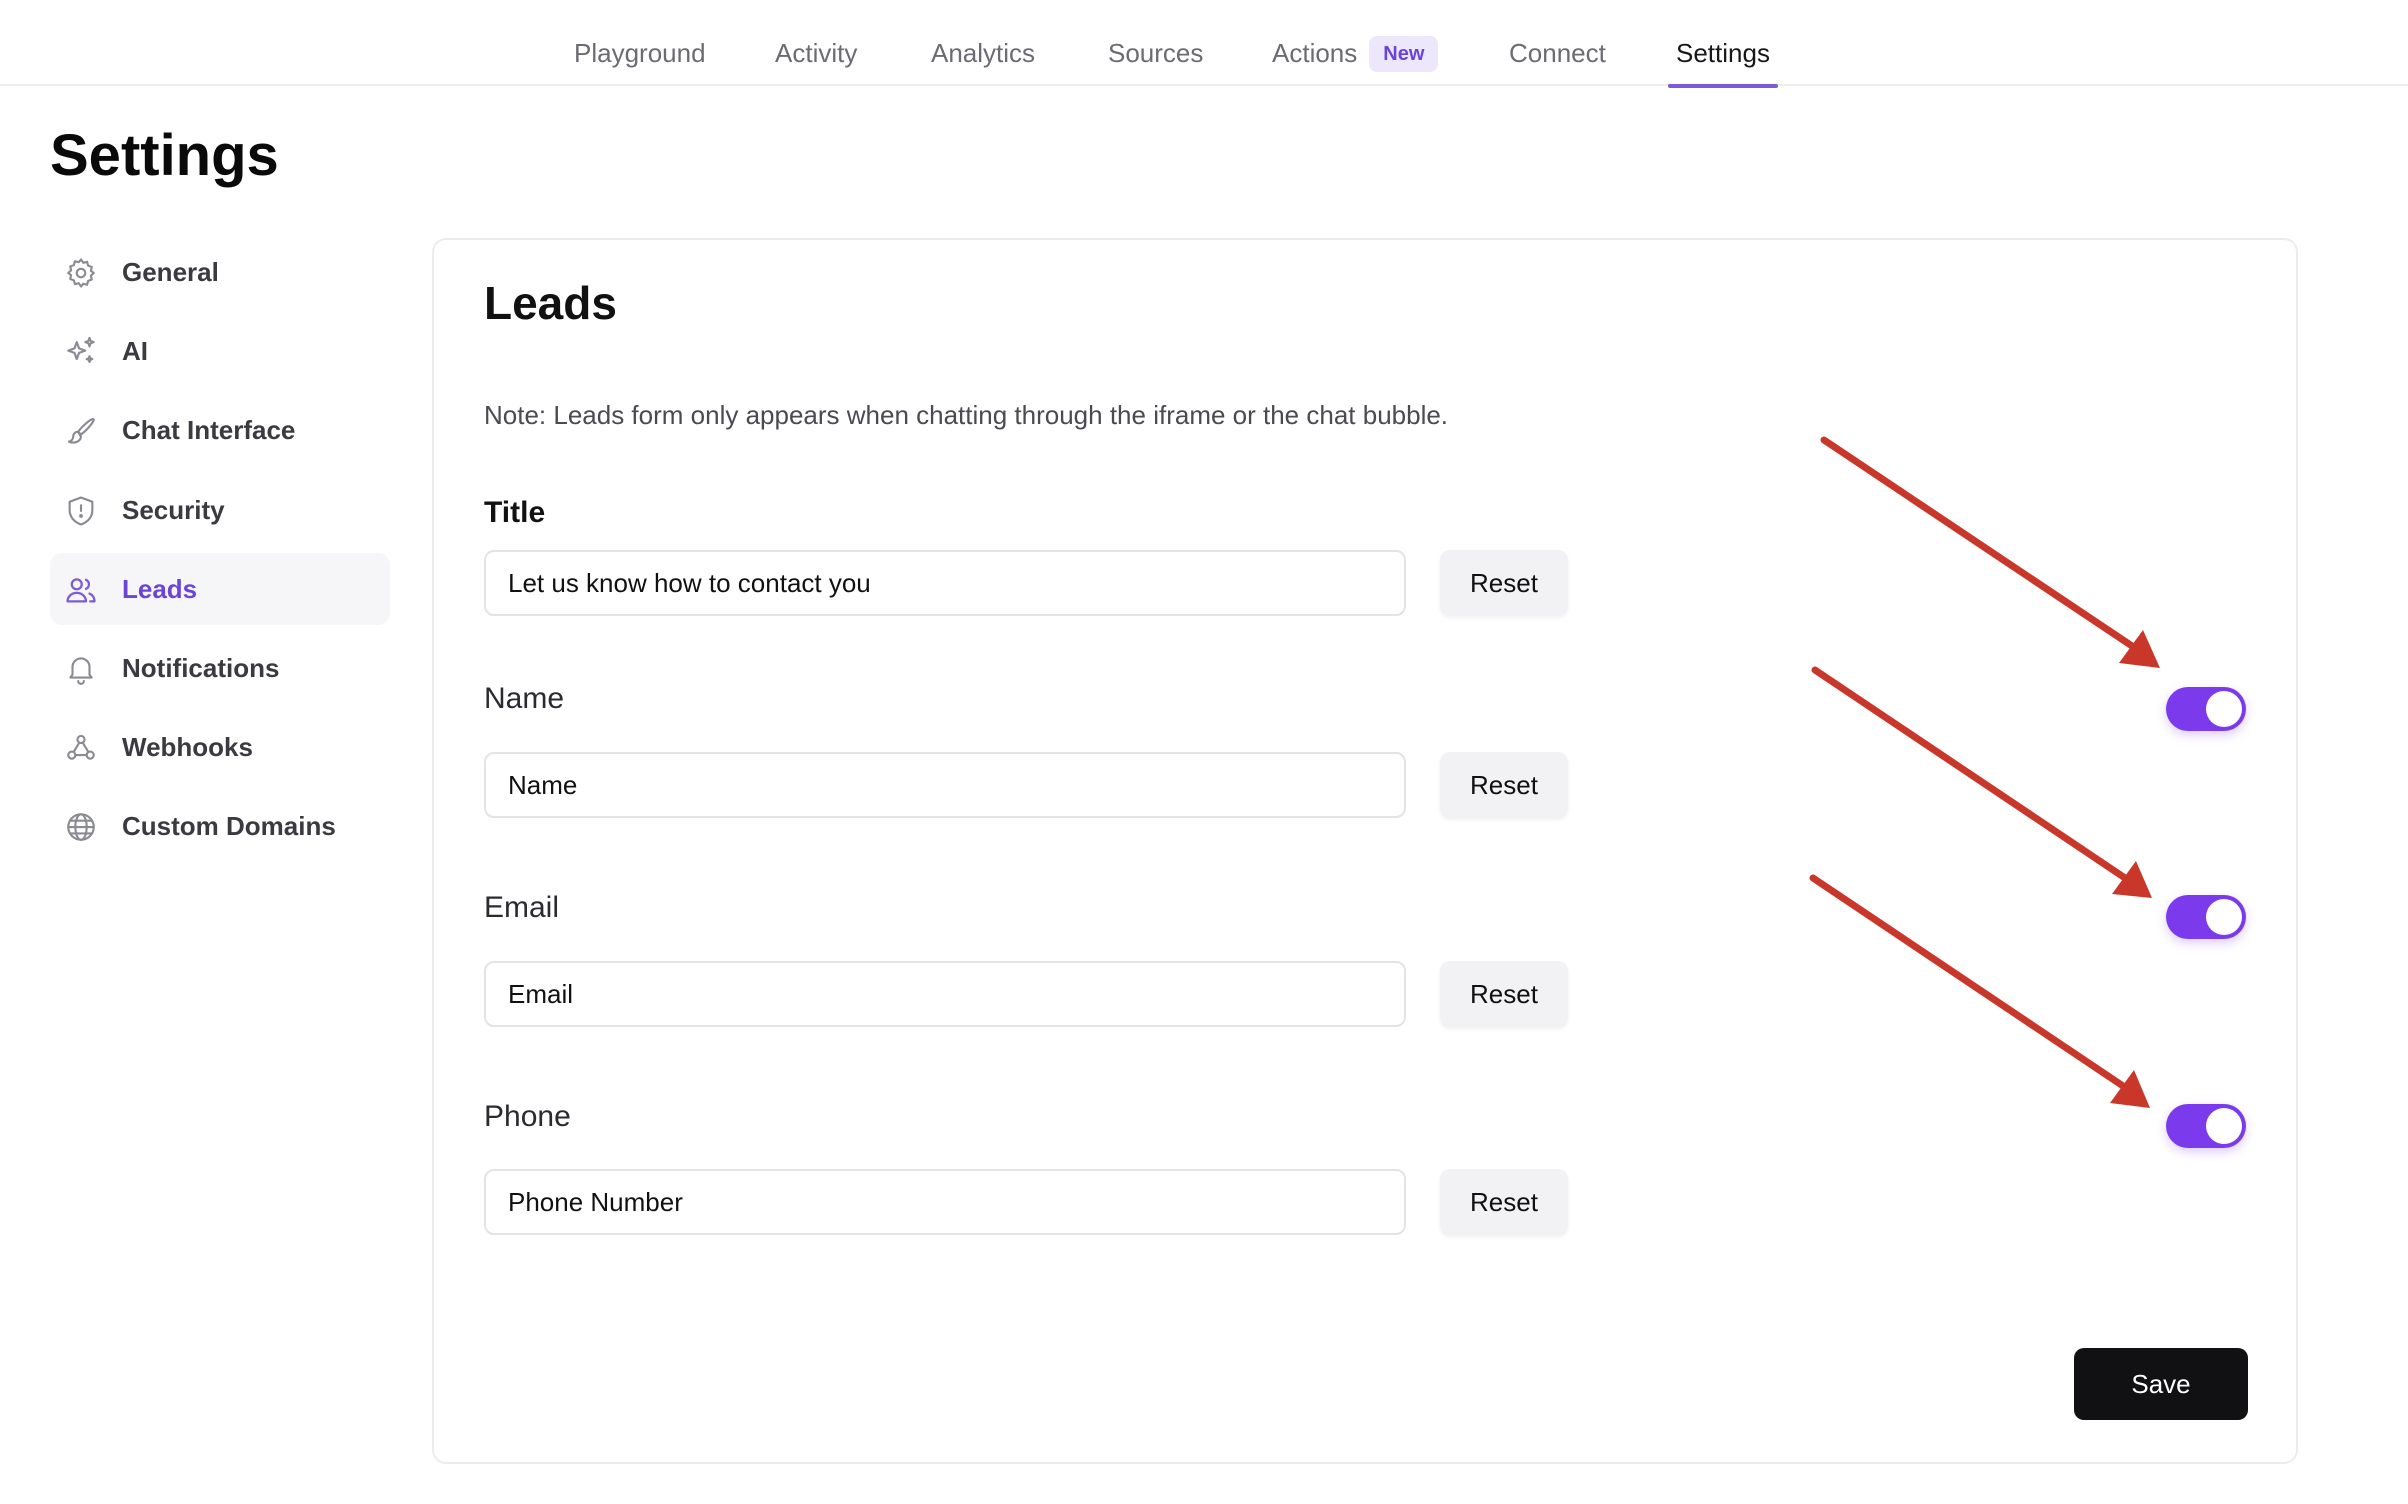  I want to click on name-reset-button: Reset, so click(1504, 785).